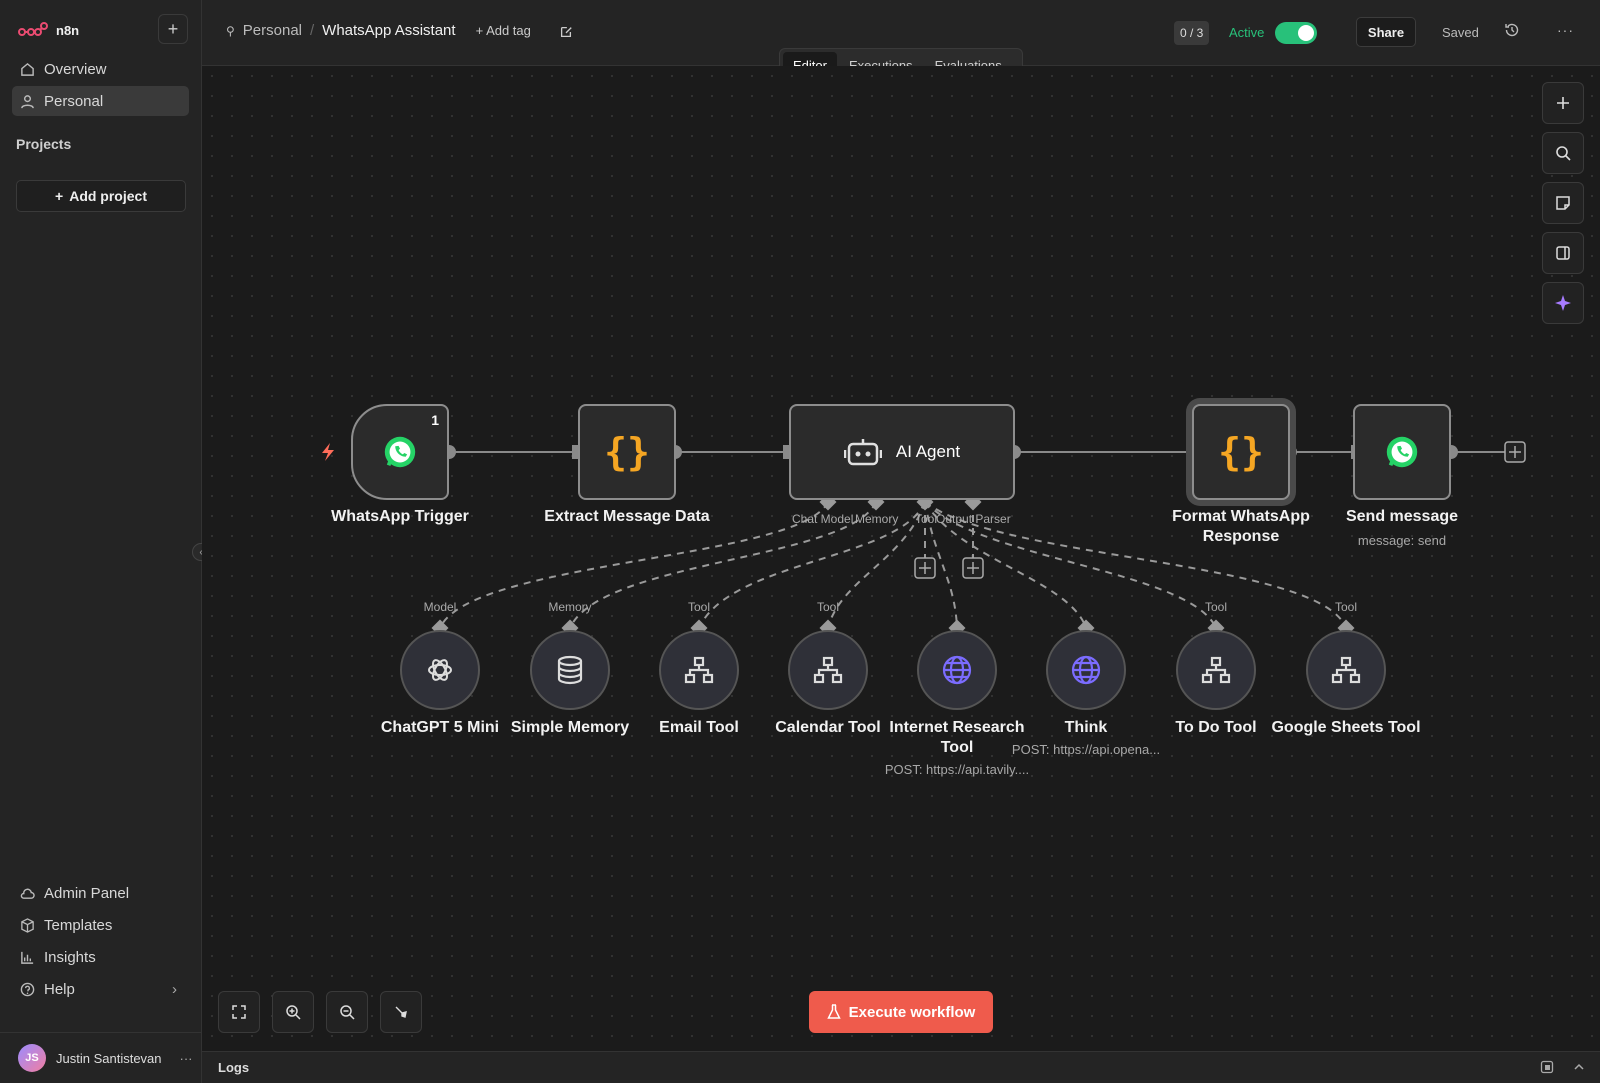 Image resolution: width=1600 pixels, height=1083 pixels. What do you see at coordinates (566, 32) in the screenshot?
I see `edit-description-icon` at bounding box center [566, 32].